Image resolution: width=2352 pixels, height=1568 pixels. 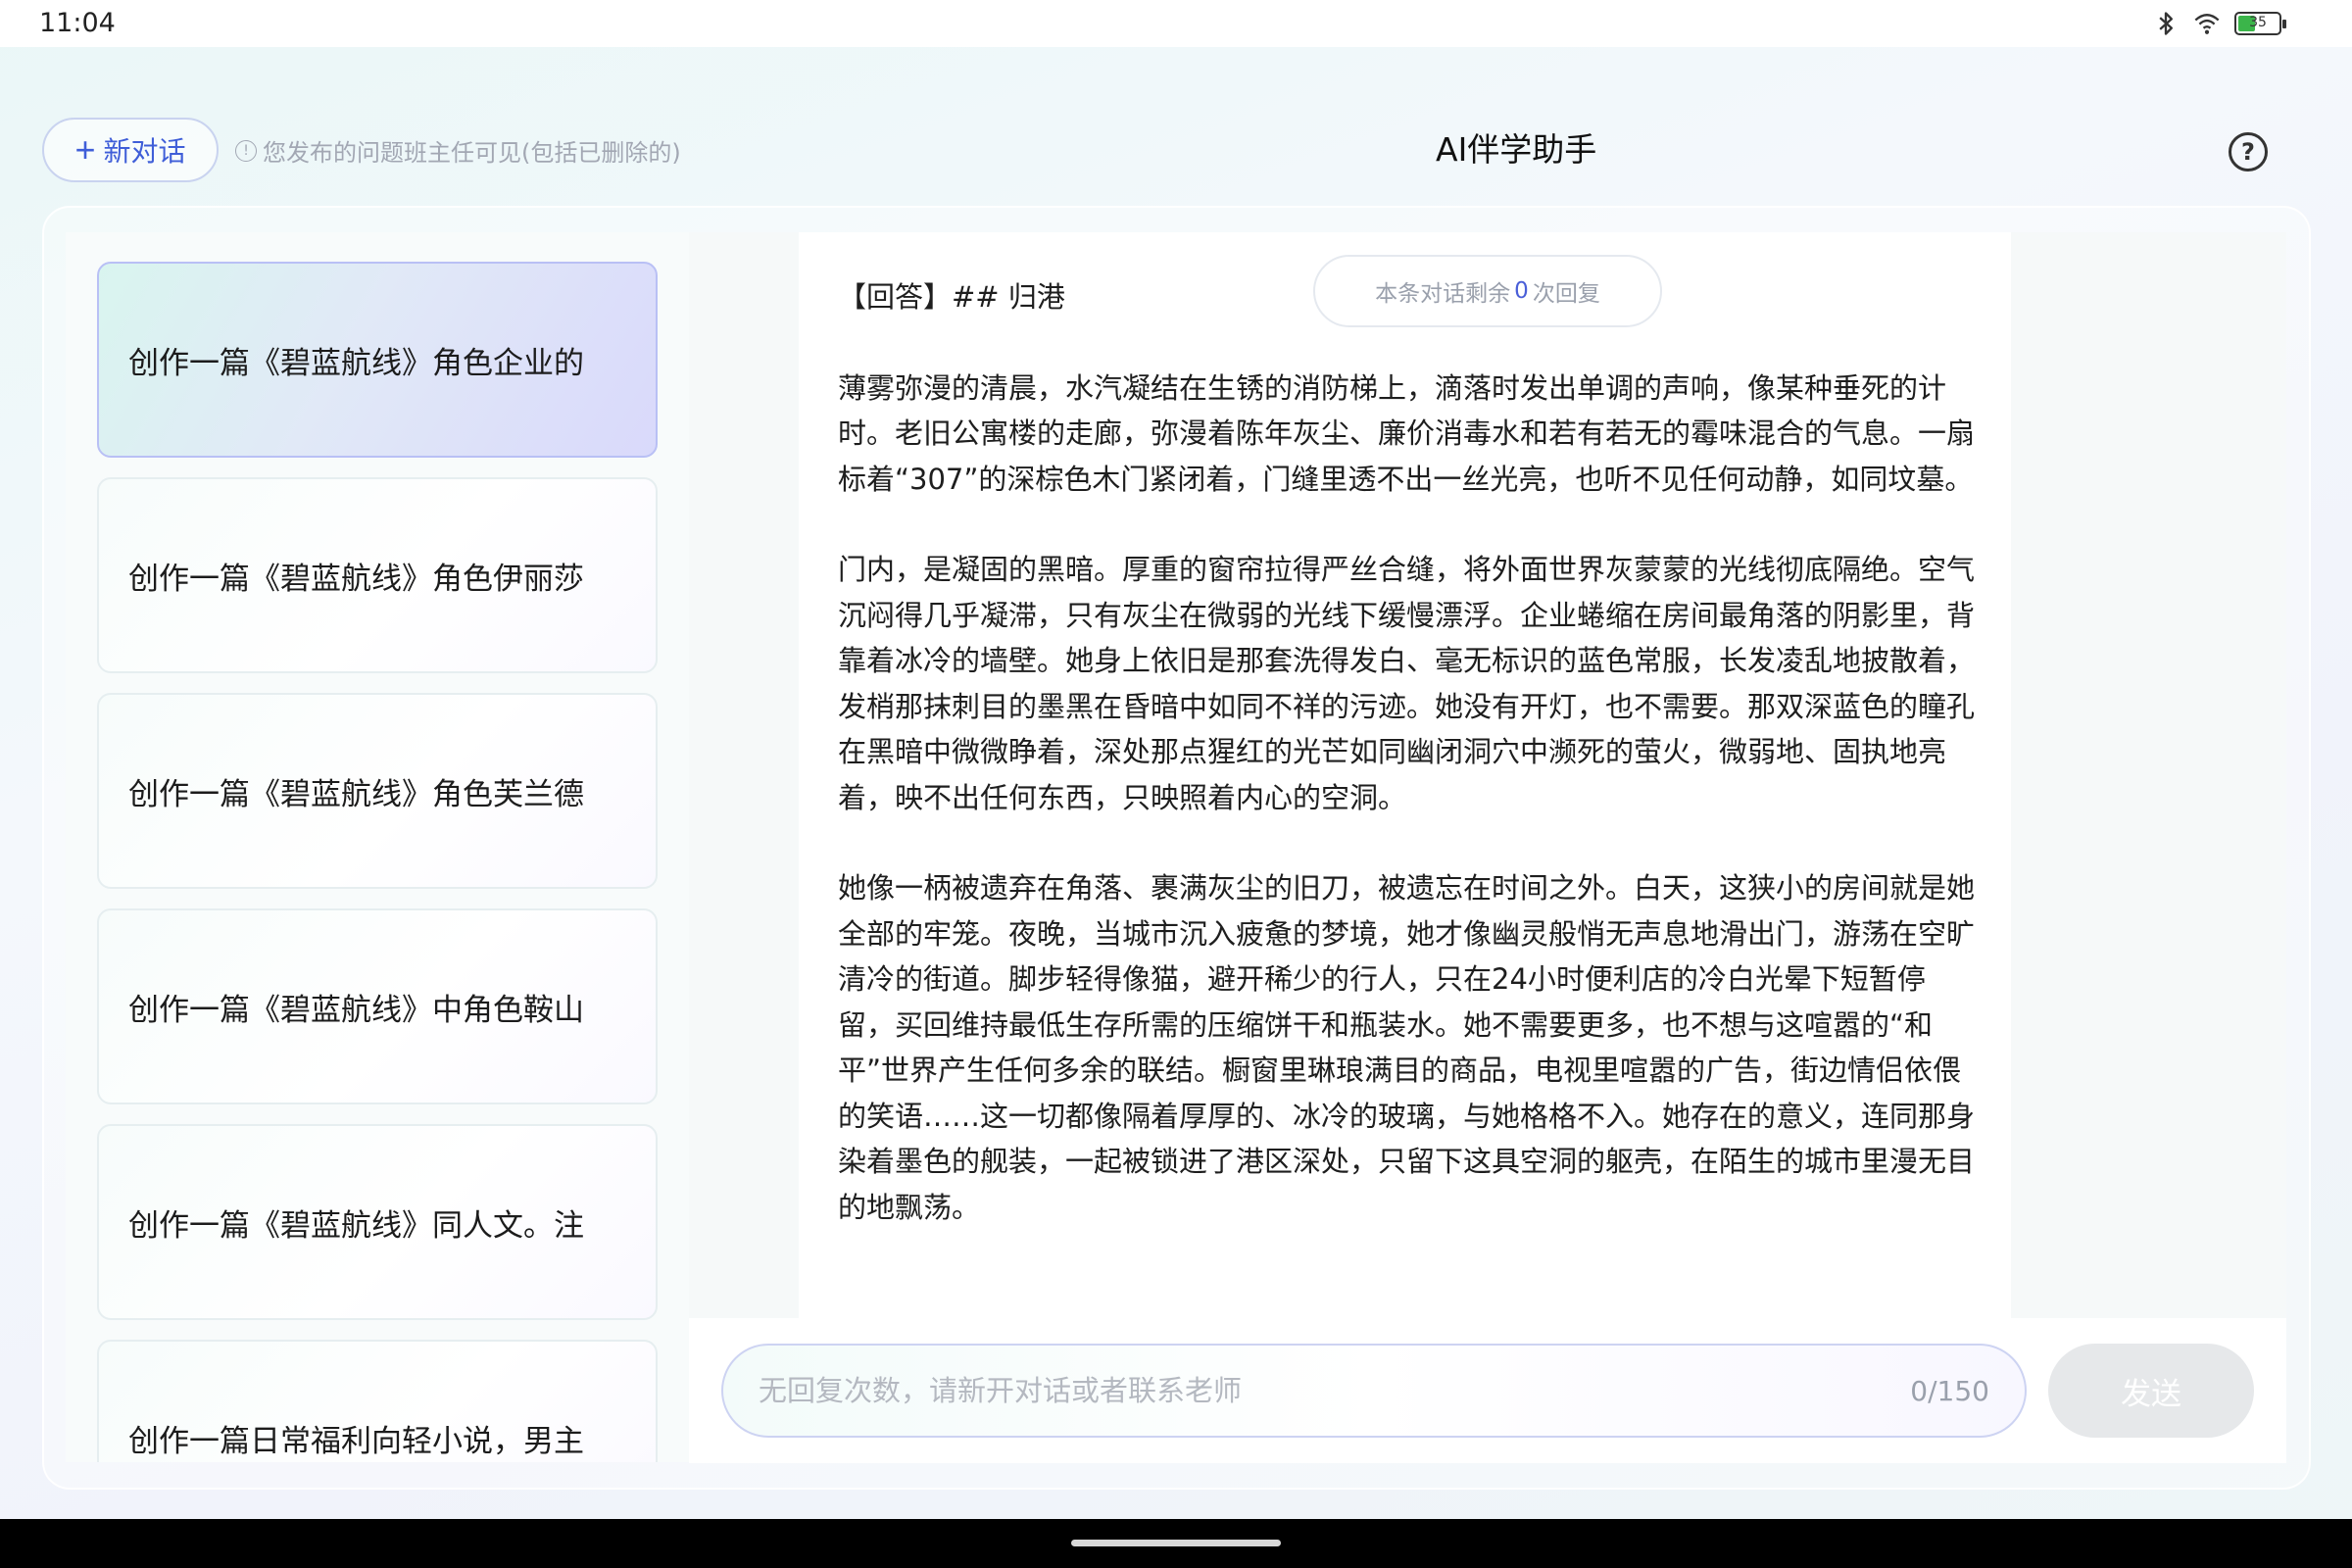 I want to click on visibility-notice: ! 您发布的问题班主任可见(包括已删除的), so click(x=458, y=150).